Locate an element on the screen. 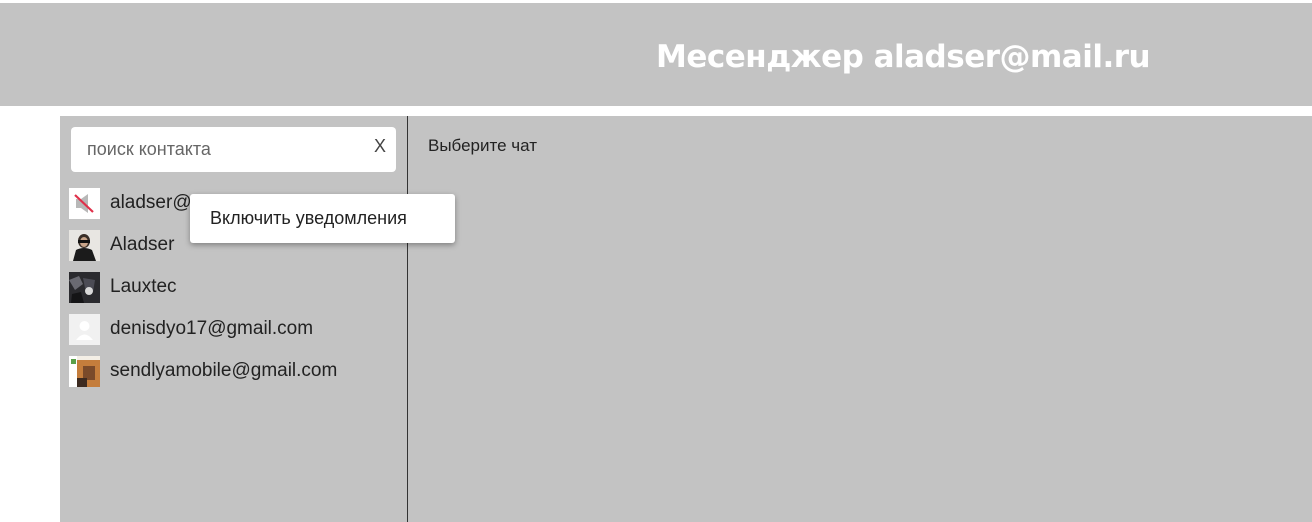 The image size is (1312, 522). muted-speaker-icon is located at coordinates (84, 203).